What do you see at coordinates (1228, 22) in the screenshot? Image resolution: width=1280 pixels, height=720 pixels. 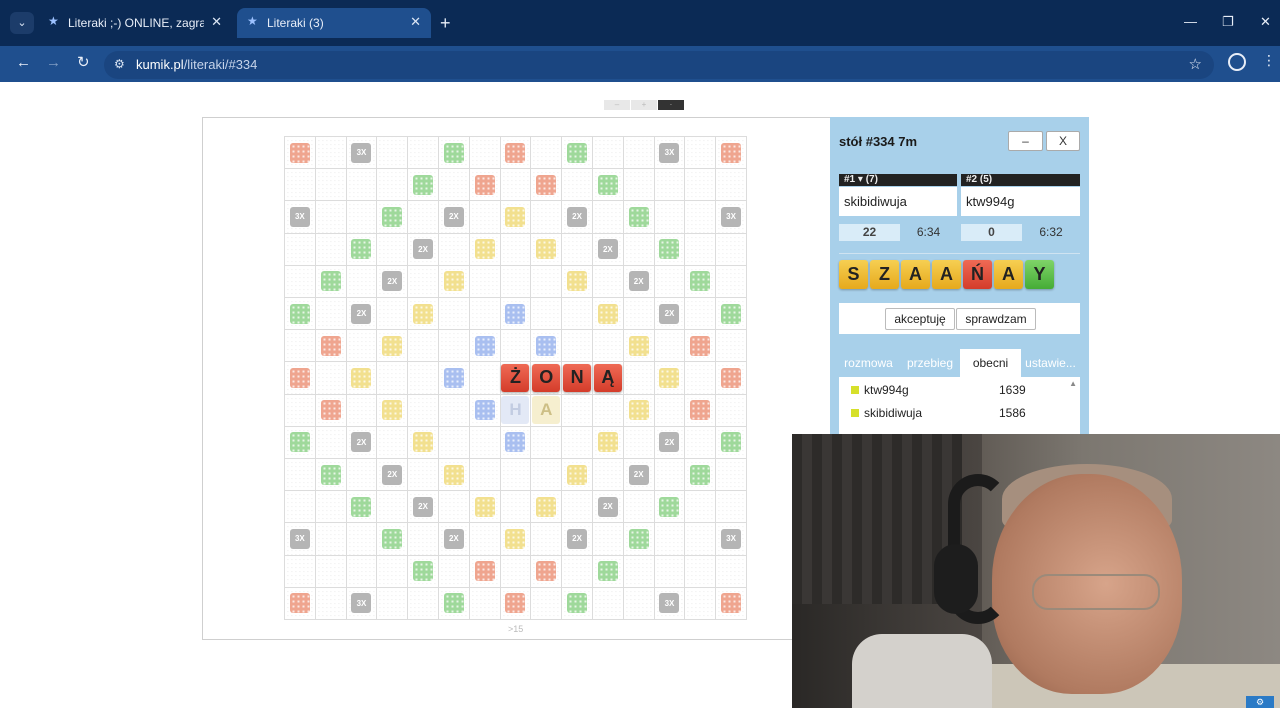 I see `maximize-icon: ❐` at bounding box center [1228, 22].